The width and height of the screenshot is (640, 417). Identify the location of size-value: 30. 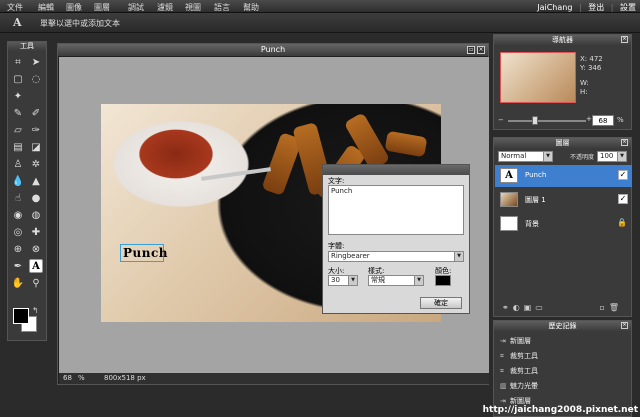
(335, 280).